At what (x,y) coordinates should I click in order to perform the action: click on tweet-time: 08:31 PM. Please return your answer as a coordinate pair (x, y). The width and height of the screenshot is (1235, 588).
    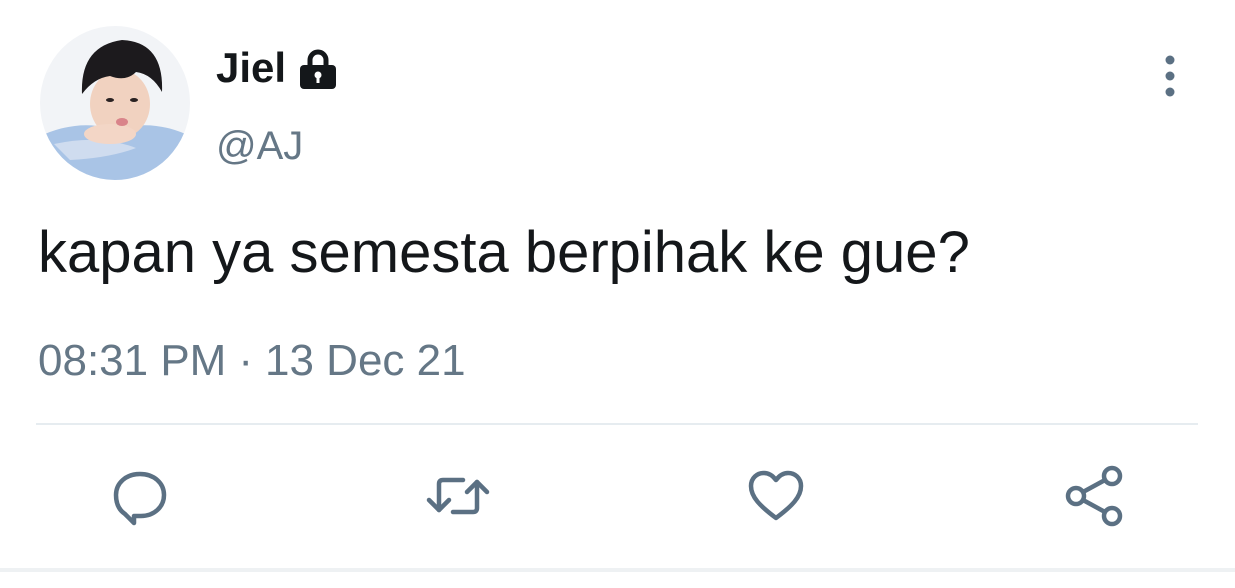
    Looking at the image, I should click on (132, 360).